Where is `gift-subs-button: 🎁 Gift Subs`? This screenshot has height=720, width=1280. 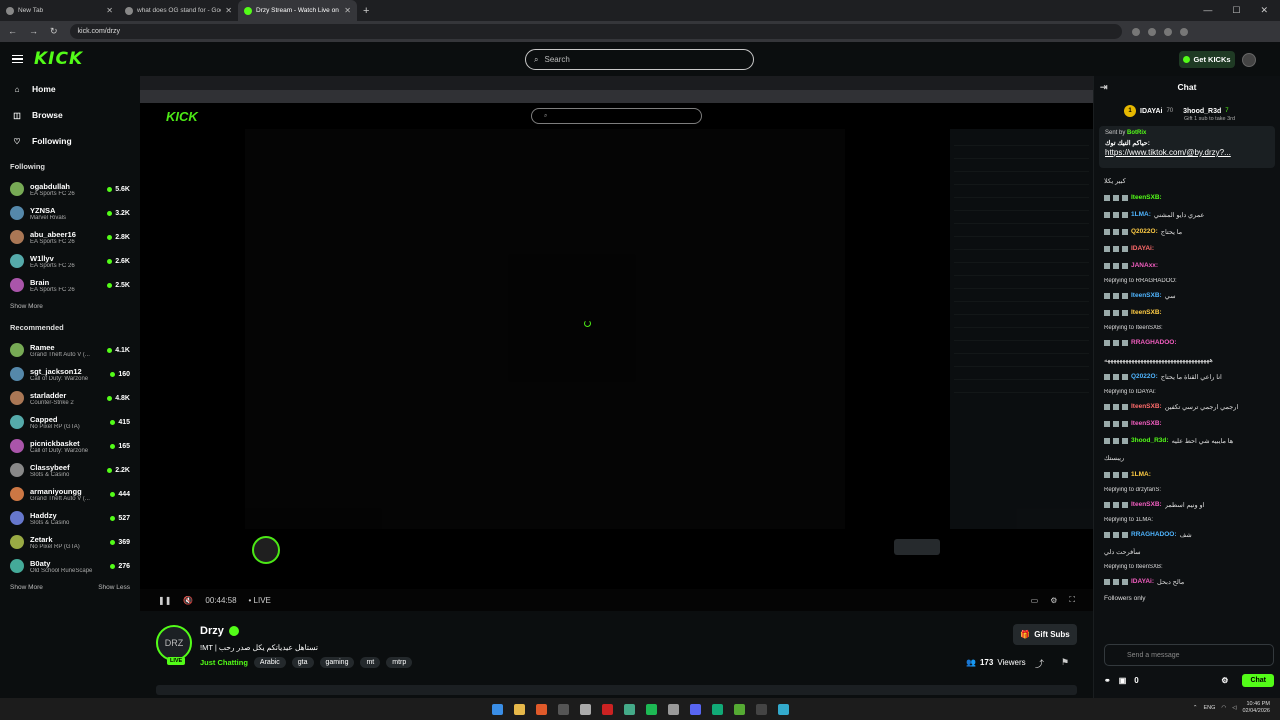 gift-subs-button: 🎁 Gift Subs is located at coordinates (1045, 634).